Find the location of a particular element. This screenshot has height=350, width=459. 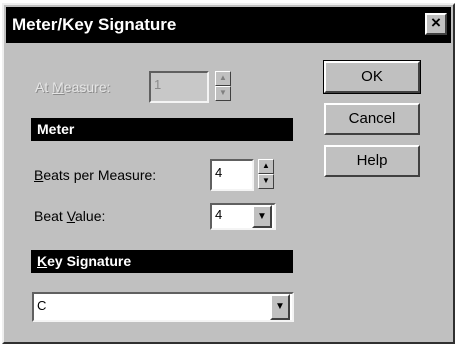

beats-per-measure-label: Beats per Measure: is located at coordinates (95, 175).